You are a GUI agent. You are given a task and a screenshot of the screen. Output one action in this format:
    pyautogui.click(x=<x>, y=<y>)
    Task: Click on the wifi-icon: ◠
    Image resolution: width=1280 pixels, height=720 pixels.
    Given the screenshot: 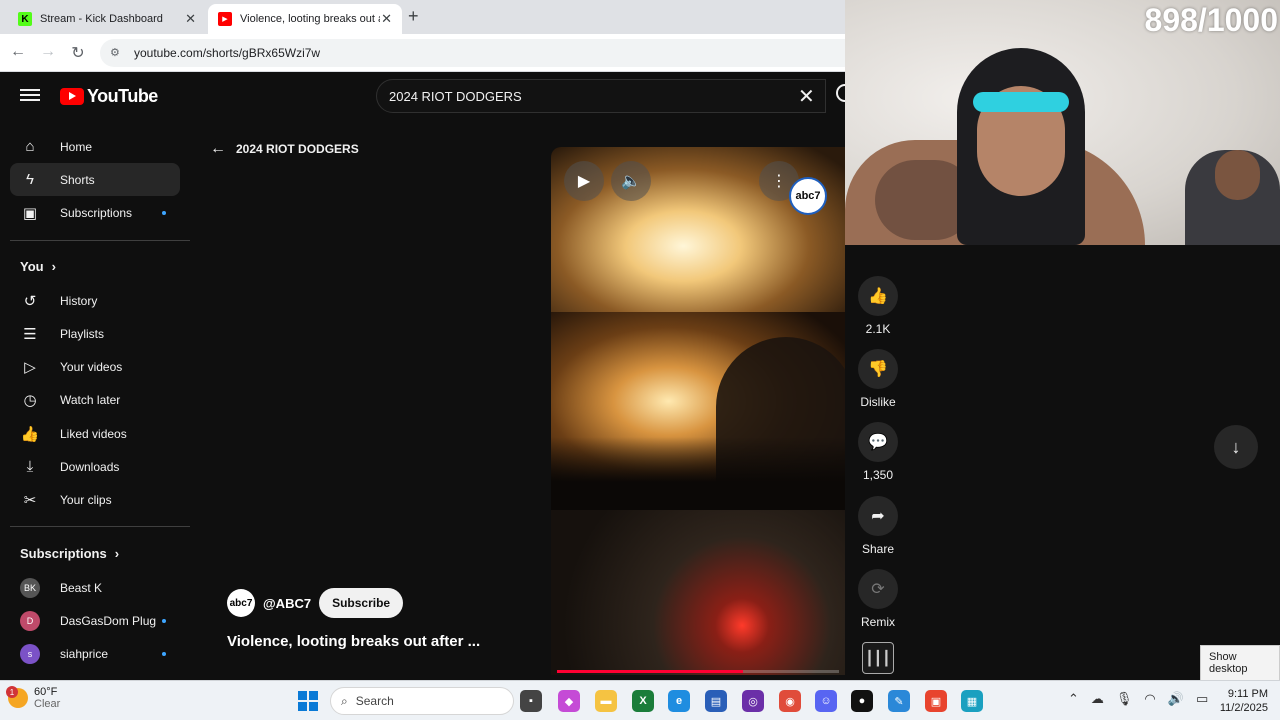 What is the action you would take?
    pyautogui.click(x=1149, y=699)
    